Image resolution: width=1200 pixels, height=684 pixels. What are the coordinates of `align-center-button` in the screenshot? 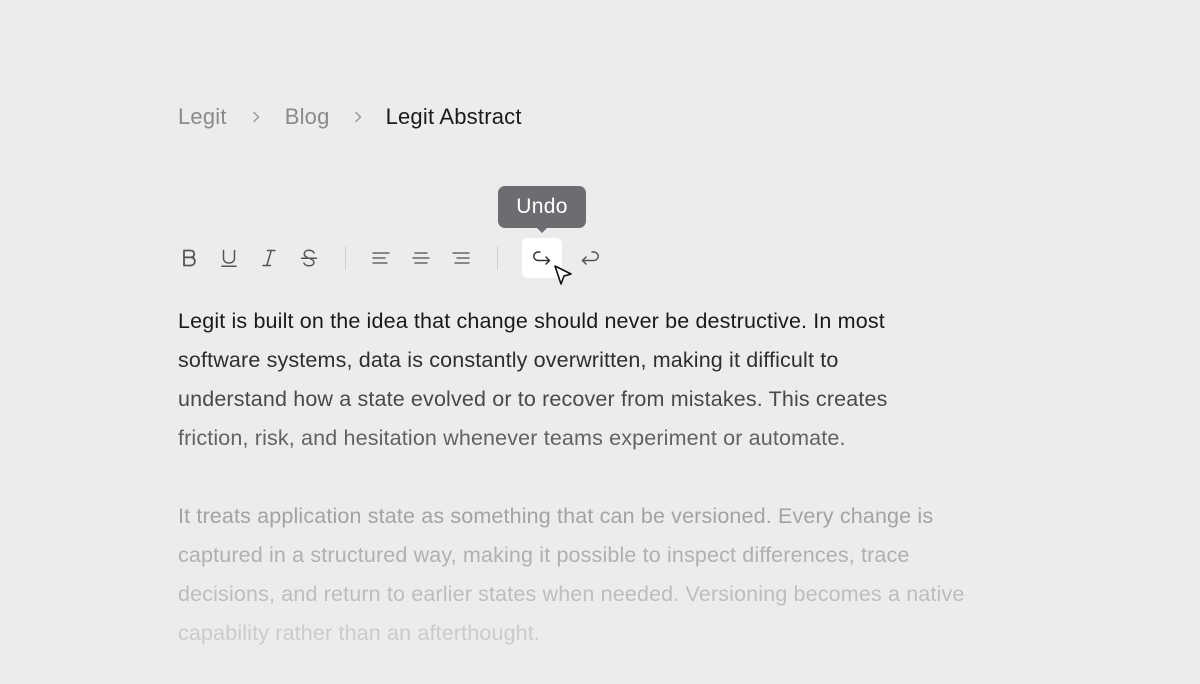 It's located at (421, 258).